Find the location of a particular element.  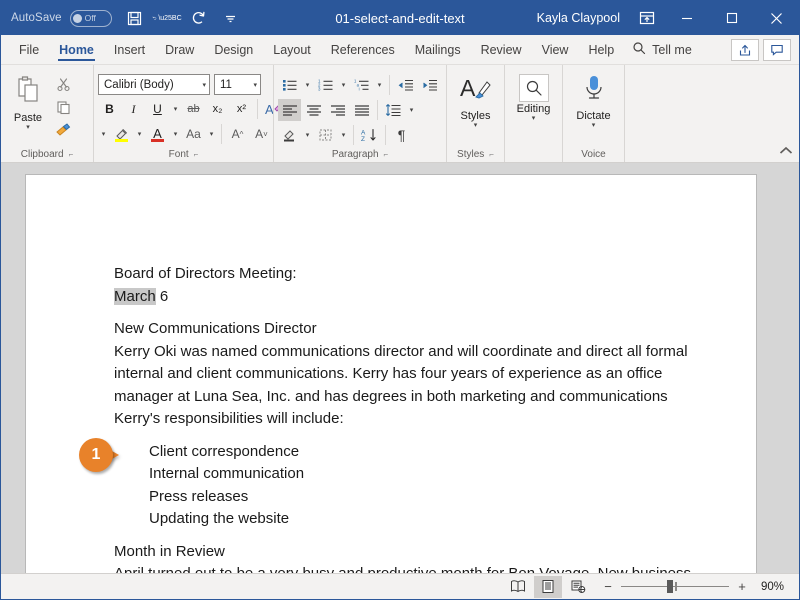

paragraph-heading-meeting: Board of Directors Meeting: March 6 is located at coordinates (415, 285).